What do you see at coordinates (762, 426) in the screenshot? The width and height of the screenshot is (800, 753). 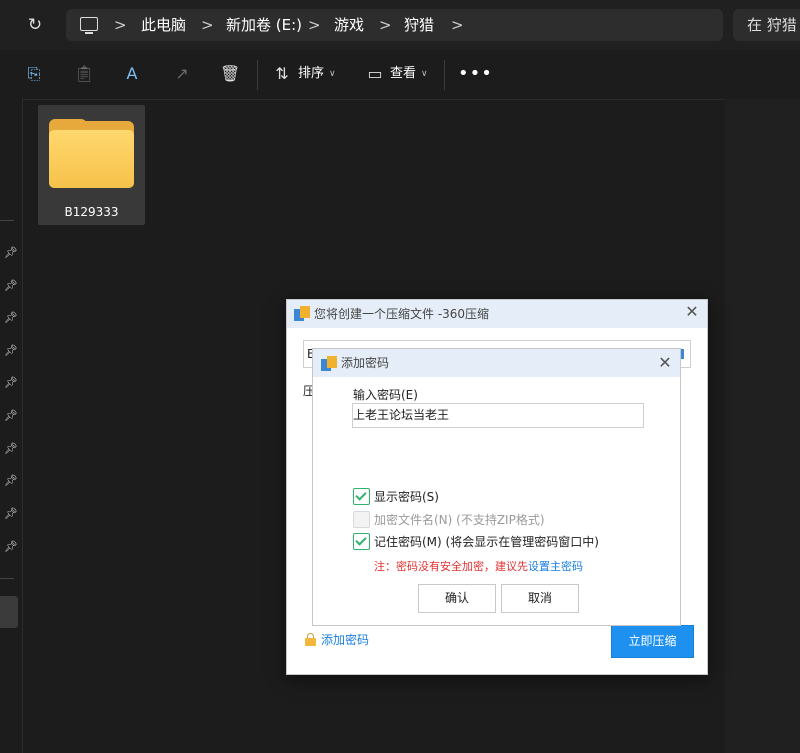 I see `details-pane` at bounding box center [762, 426].